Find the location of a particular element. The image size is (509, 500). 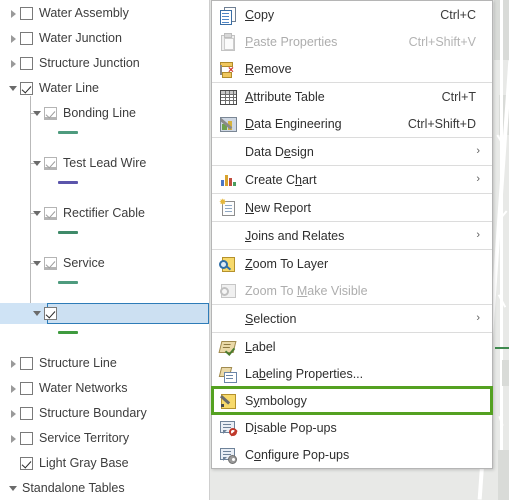

menu-item-symbology: Symbology is located at coordinates (352, 400).